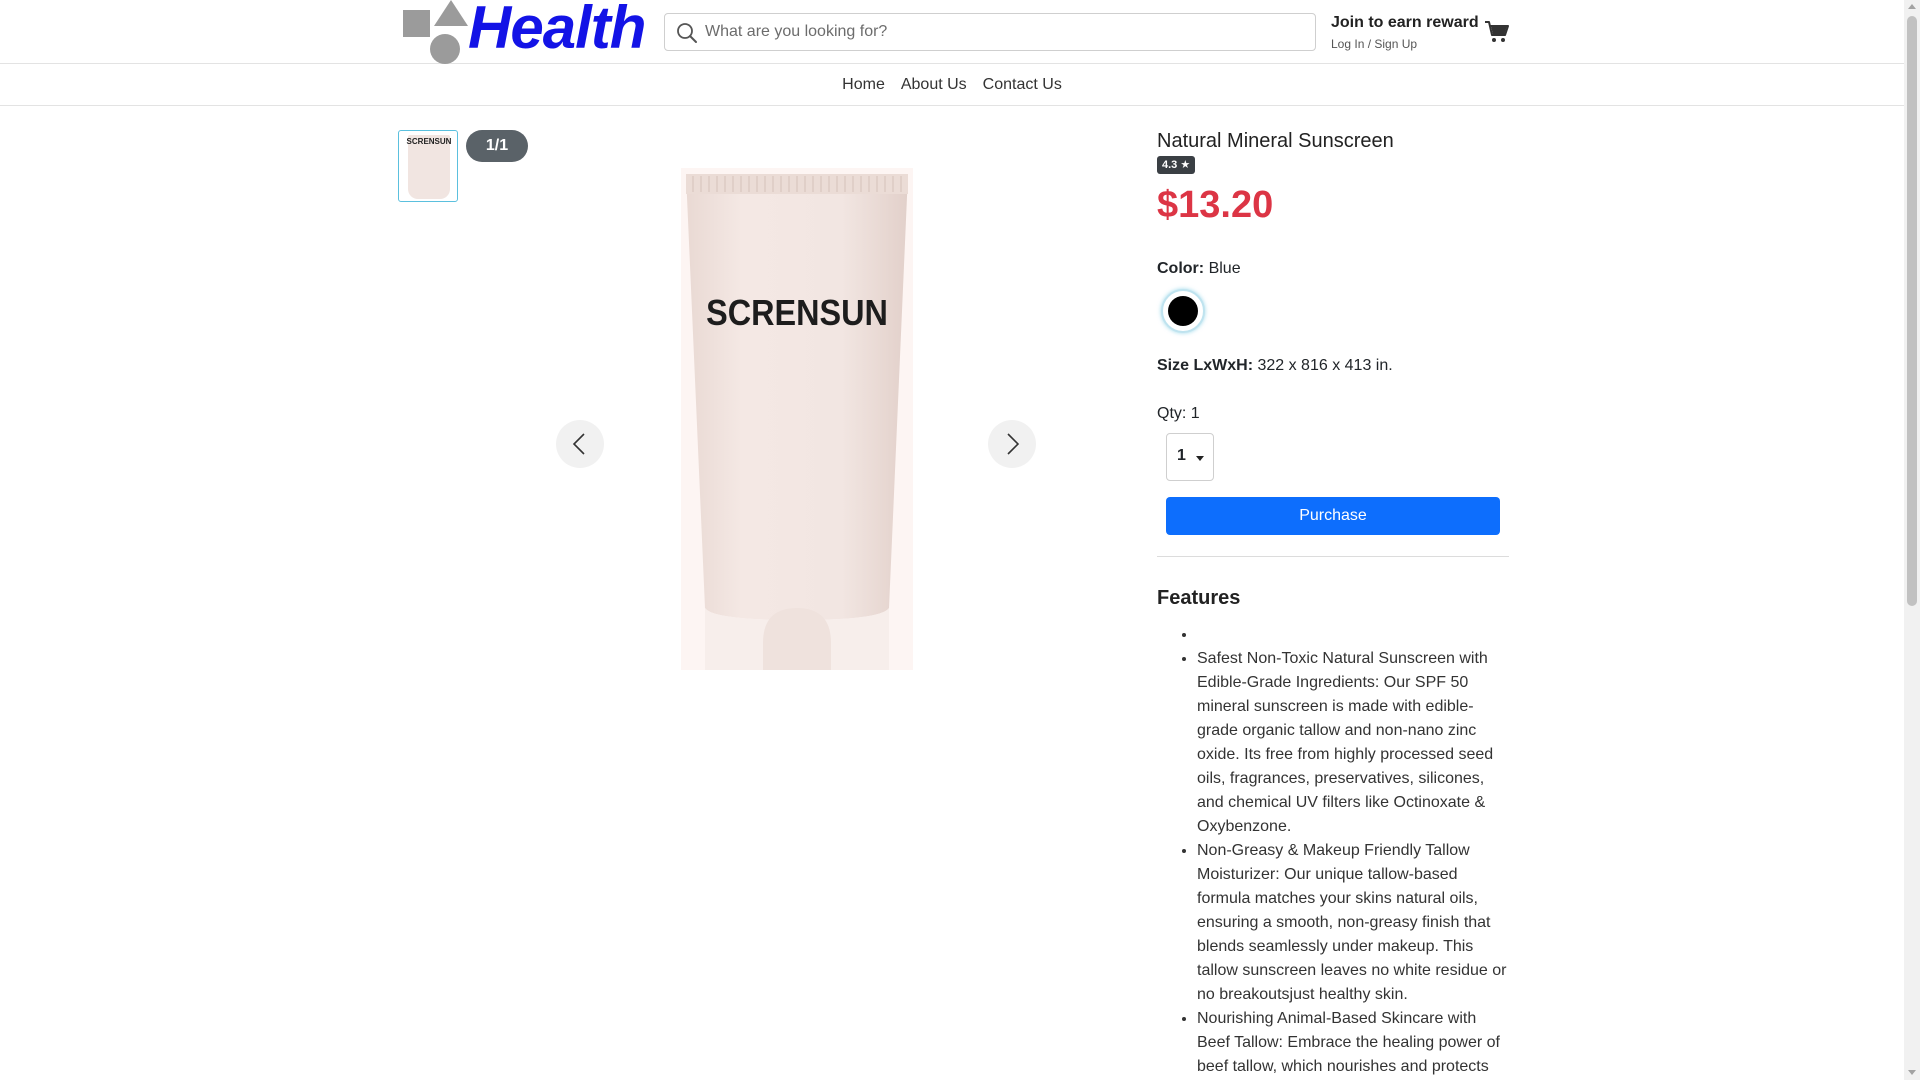 This screenshot has height=1080, width=1920. Describe the element at coordinates (934, 85) in the screenshot. I see `nav-about-us: About Us` at that location.